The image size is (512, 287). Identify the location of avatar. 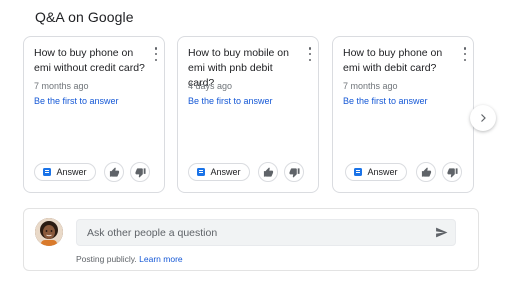
(49, 232).